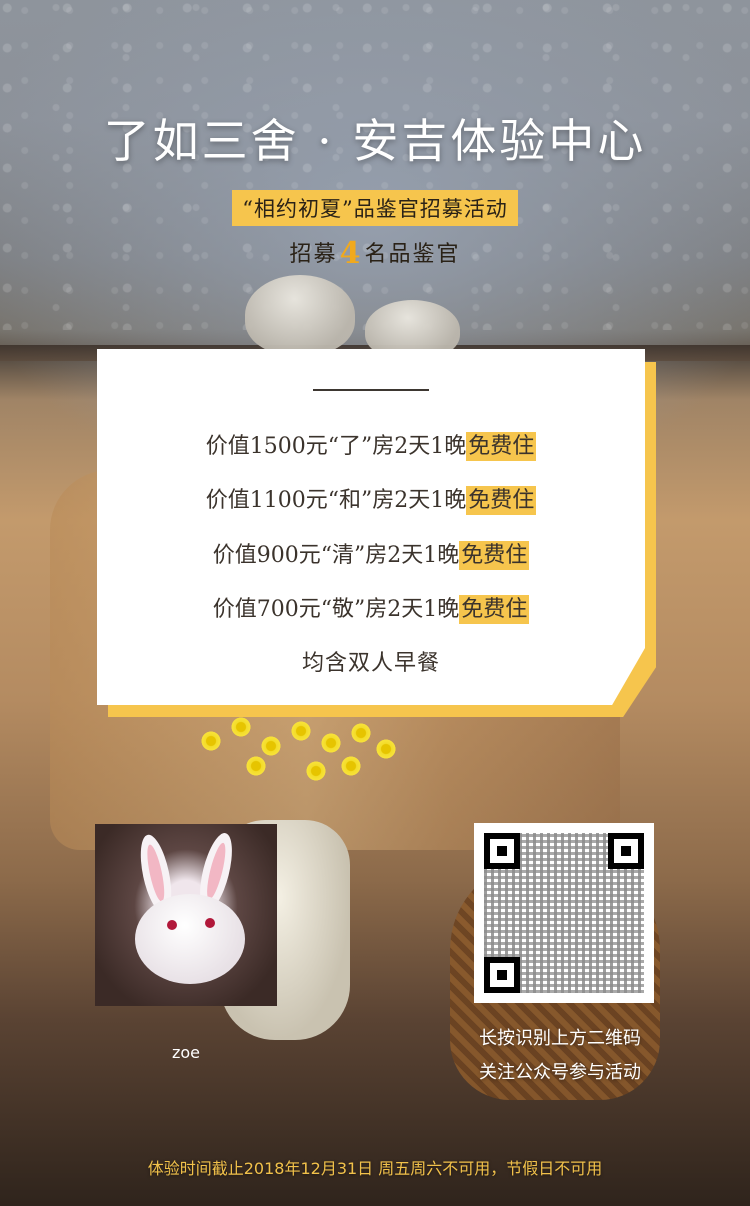 The image size is (750, 1206). Describe the element at coordinates (336, 609) in the screenshot. I see `offer-text: 价值700元“敬”房2天1晚` at that location.